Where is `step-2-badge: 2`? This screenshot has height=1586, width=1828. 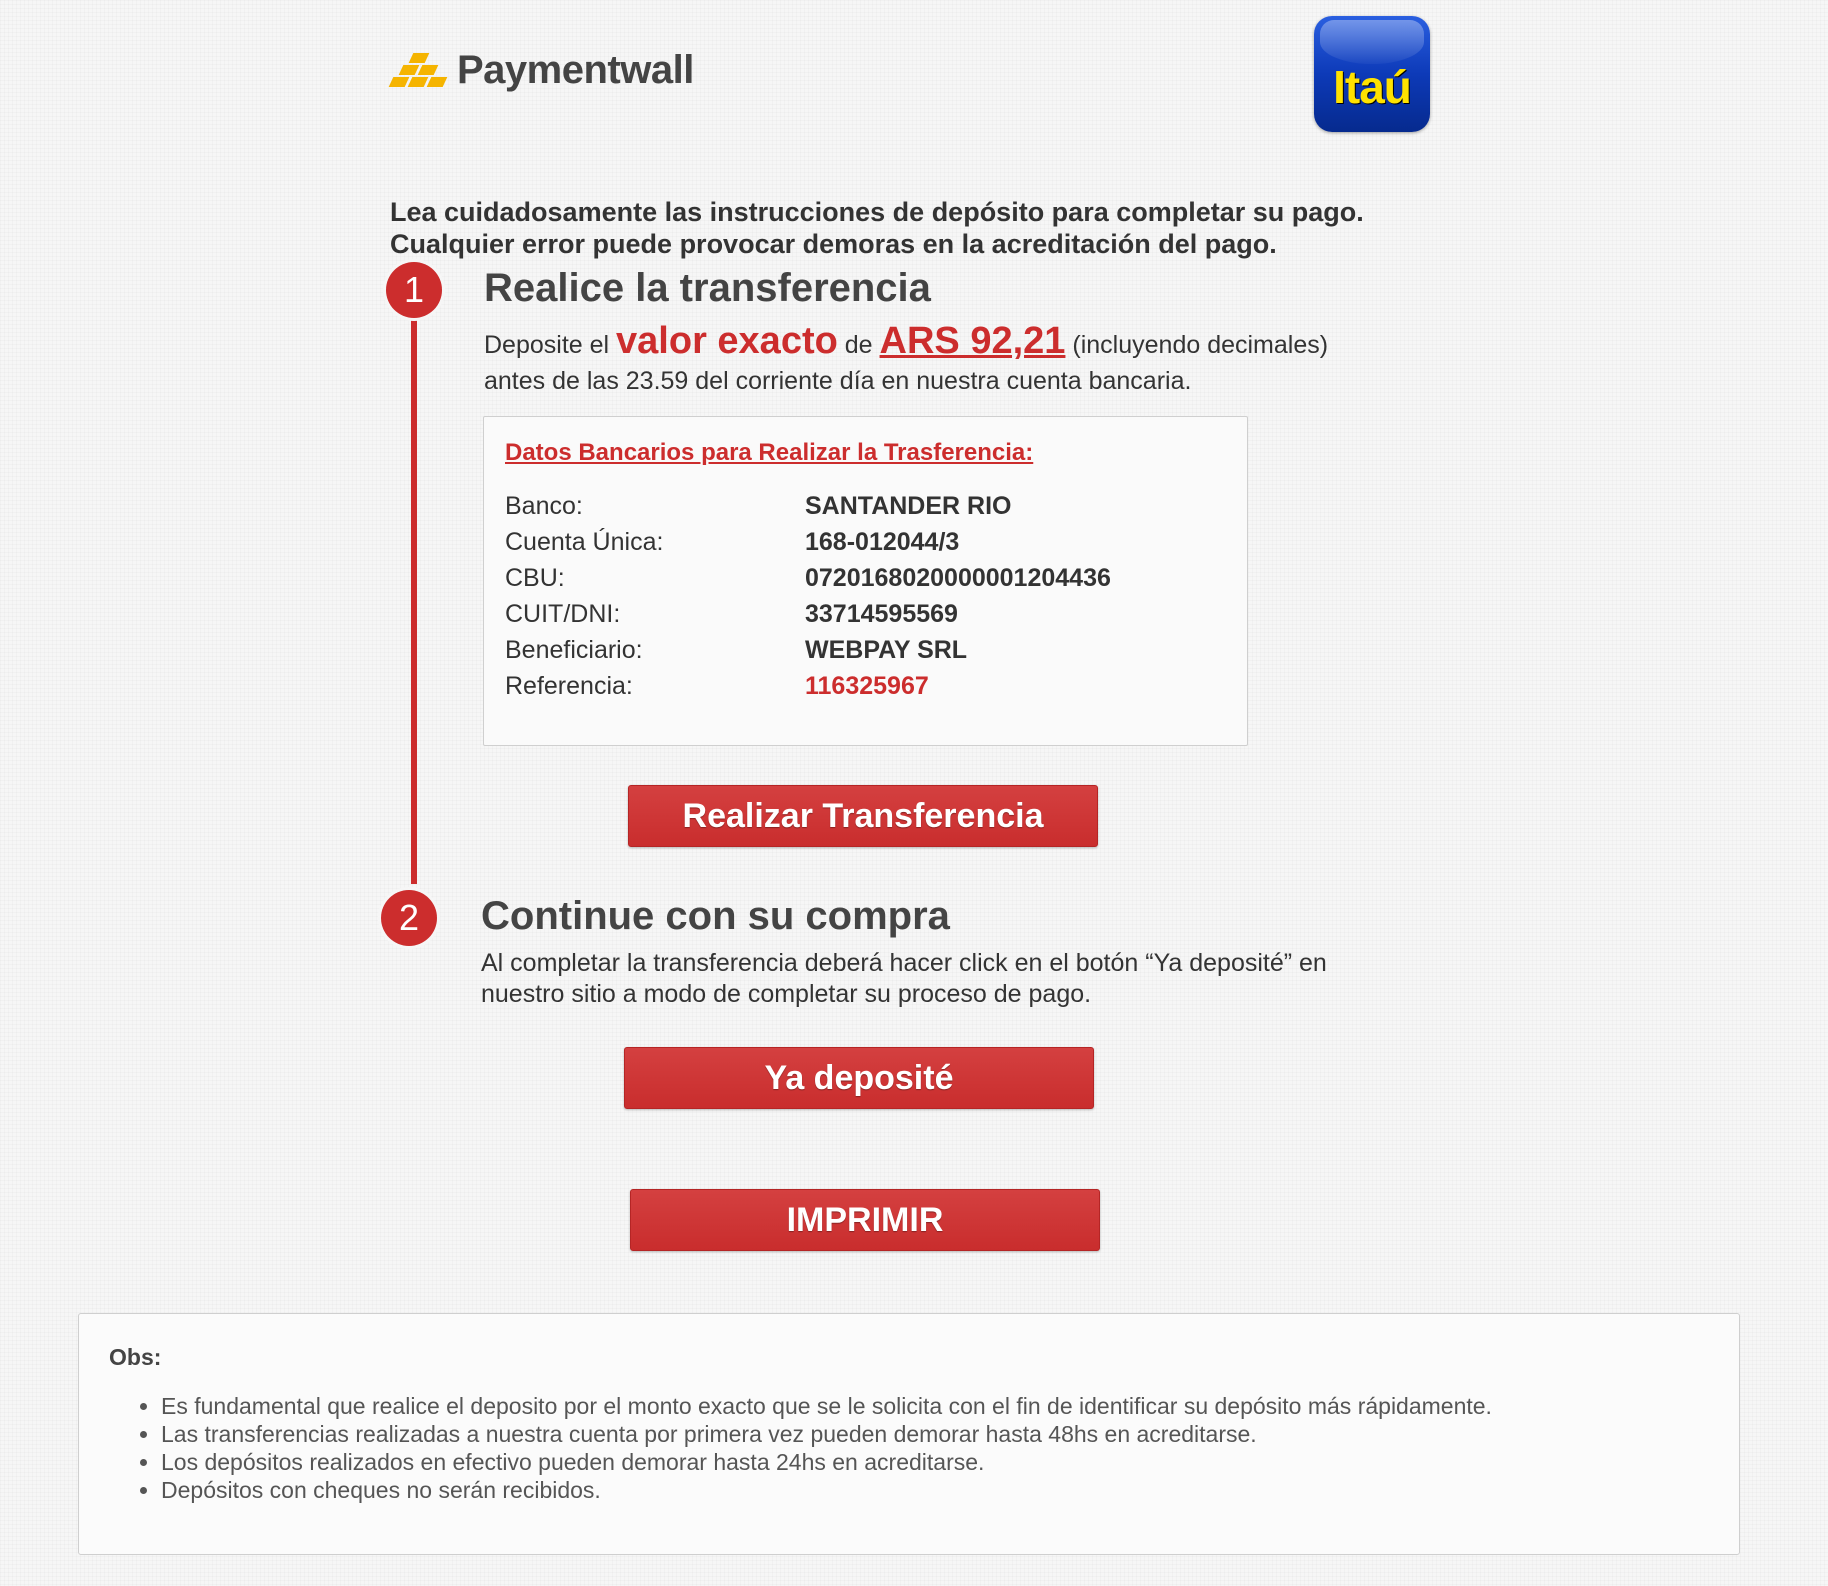 step-2-badge: 2 is located at coordinates (409, 918).